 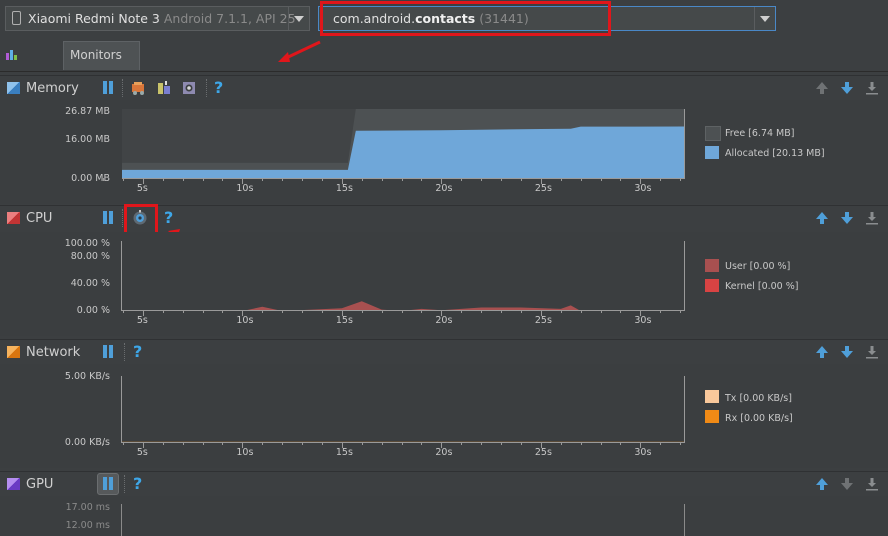 I want to click on network-x-tick-label: 15s, so click(x=344, y=452).